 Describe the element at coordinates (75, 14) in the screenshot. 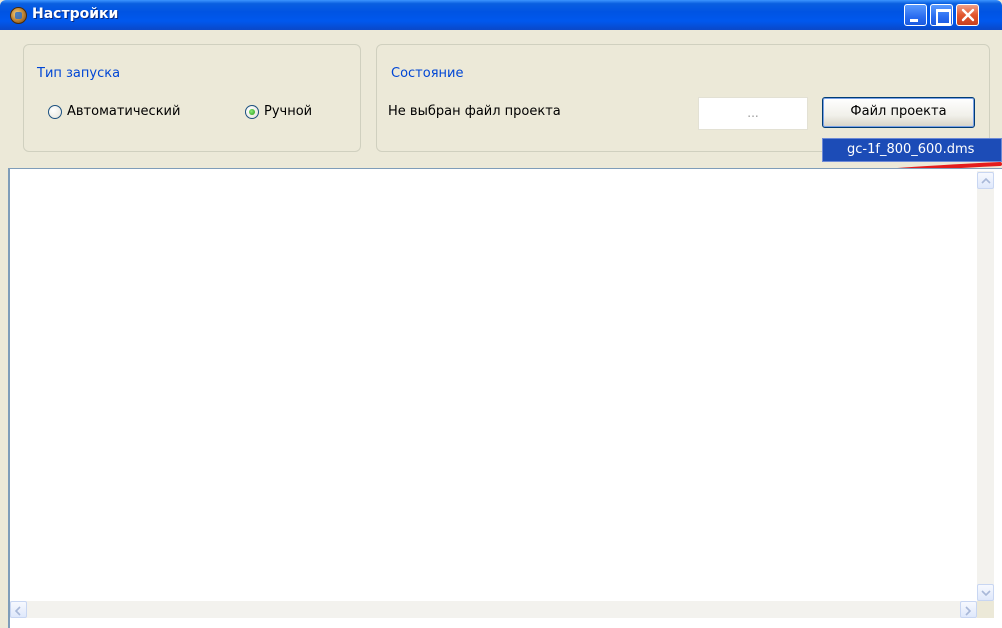

I see `window-title: Настройки` at that location.